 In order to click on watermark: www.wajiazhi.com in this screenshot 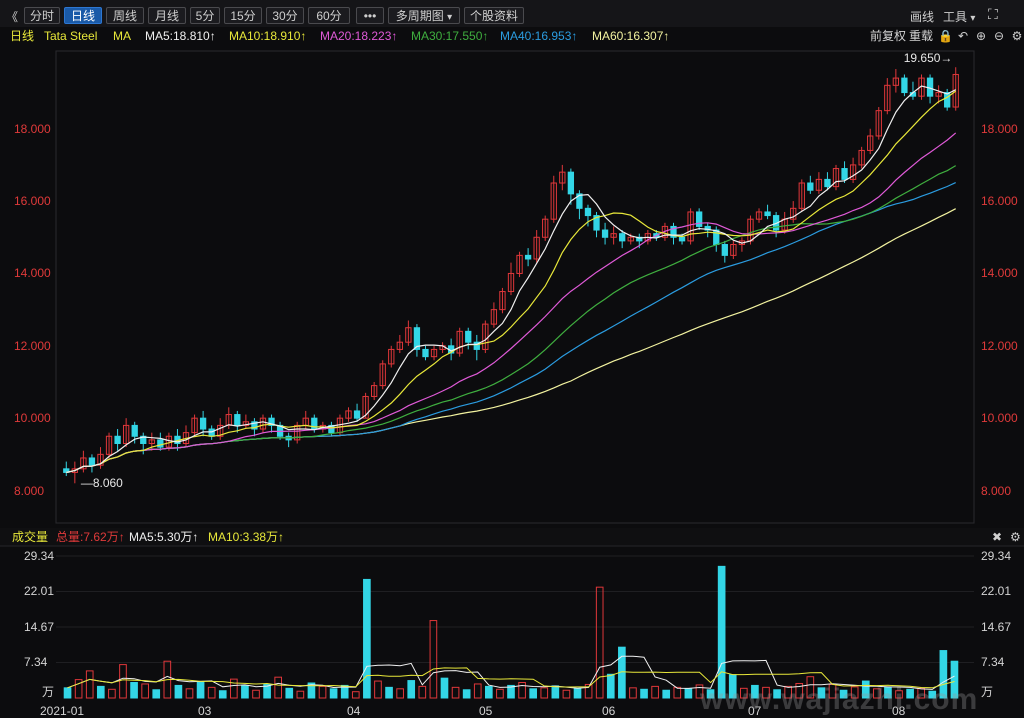, I will do `click(839, 699)`.